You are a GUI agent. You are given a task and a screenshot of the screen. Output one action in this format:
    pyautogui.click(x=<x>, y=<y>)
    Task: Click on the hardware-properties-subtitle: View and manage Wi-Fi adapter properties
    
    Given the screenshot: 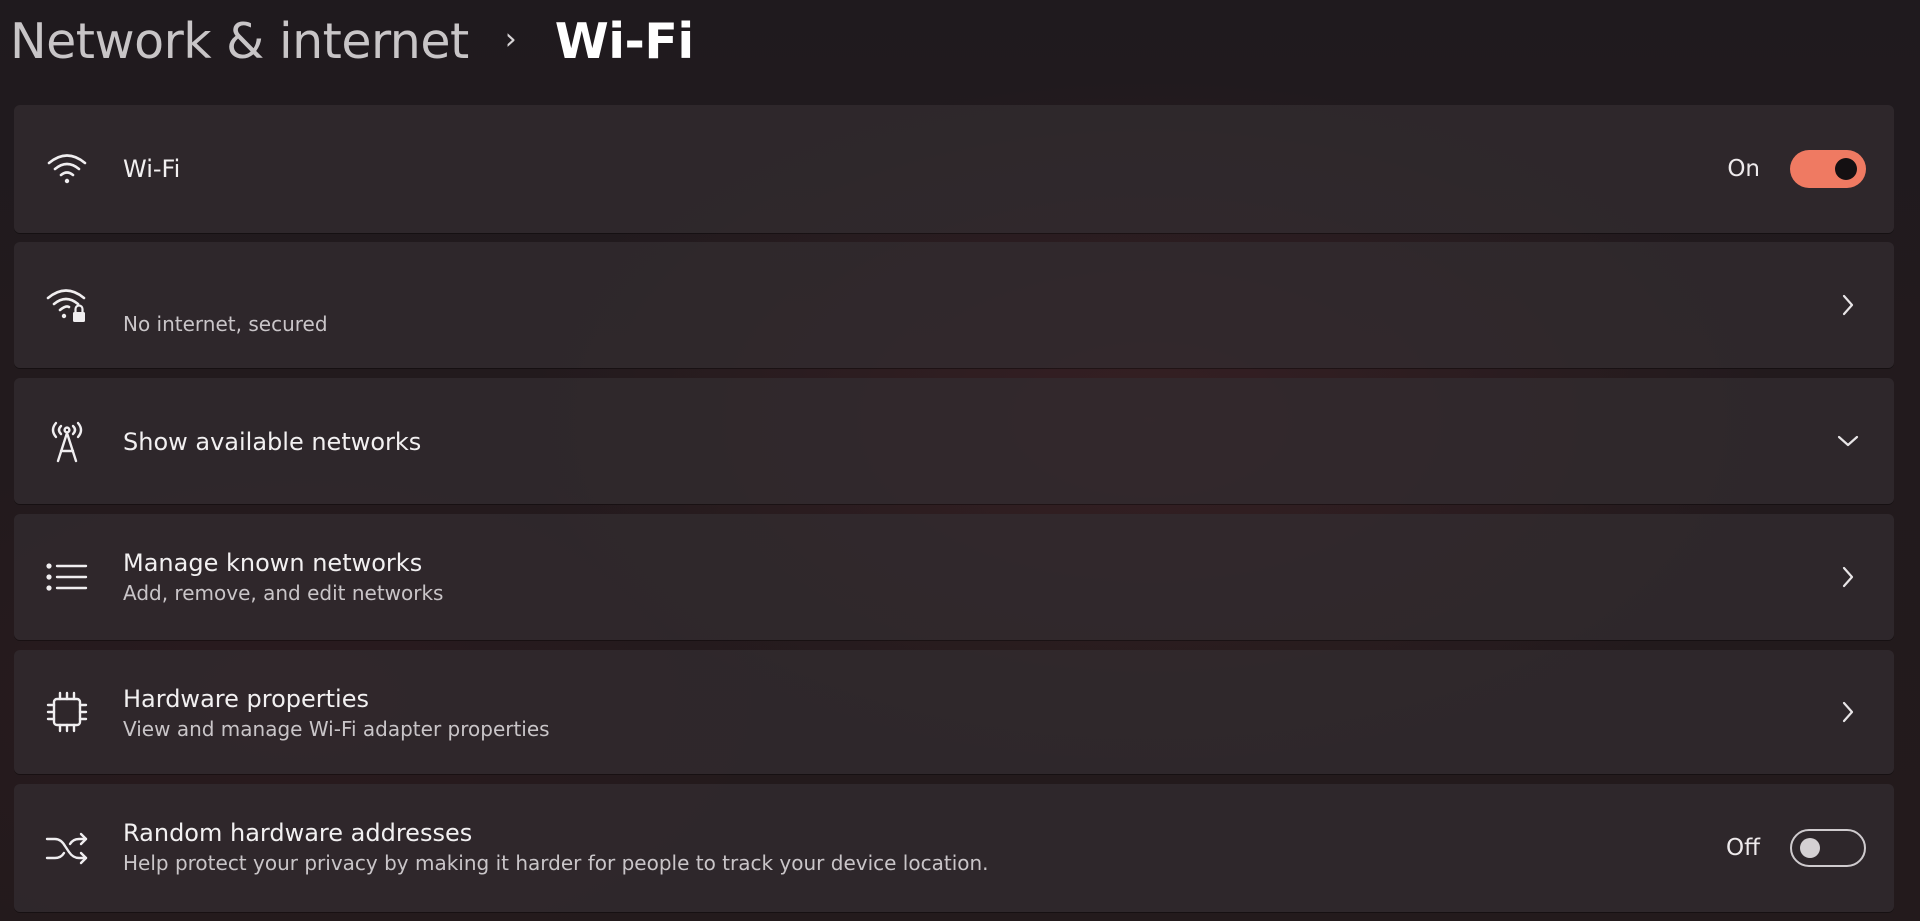 What is the action you would take?
    pyautogui.click(x=336, y=729)
    